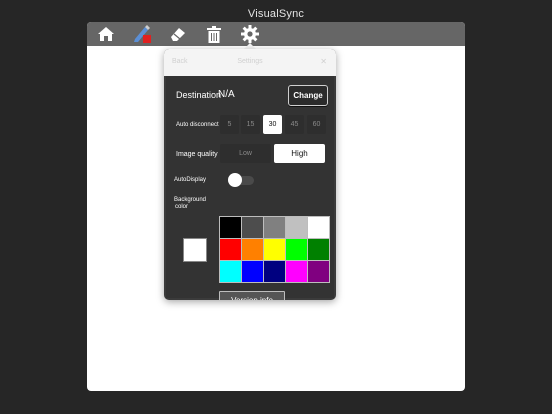  I want to click on home-icon, so click(106, 34).